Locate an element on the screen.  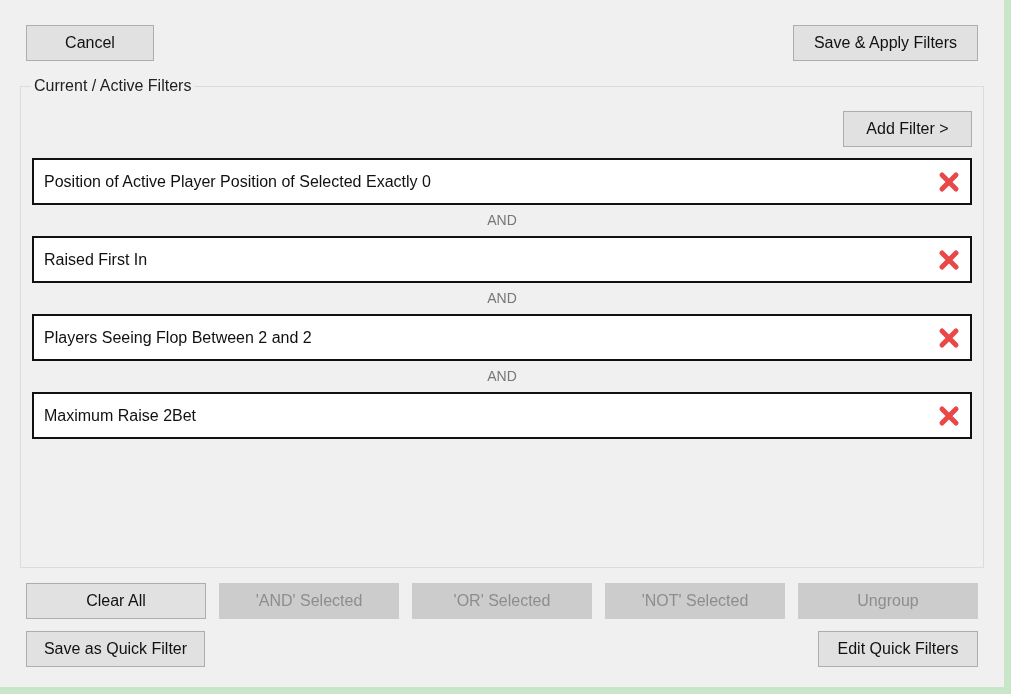
filter-row: Position of Active Player Position of Selected Exactly 0 is located at coordinates (502, 181).